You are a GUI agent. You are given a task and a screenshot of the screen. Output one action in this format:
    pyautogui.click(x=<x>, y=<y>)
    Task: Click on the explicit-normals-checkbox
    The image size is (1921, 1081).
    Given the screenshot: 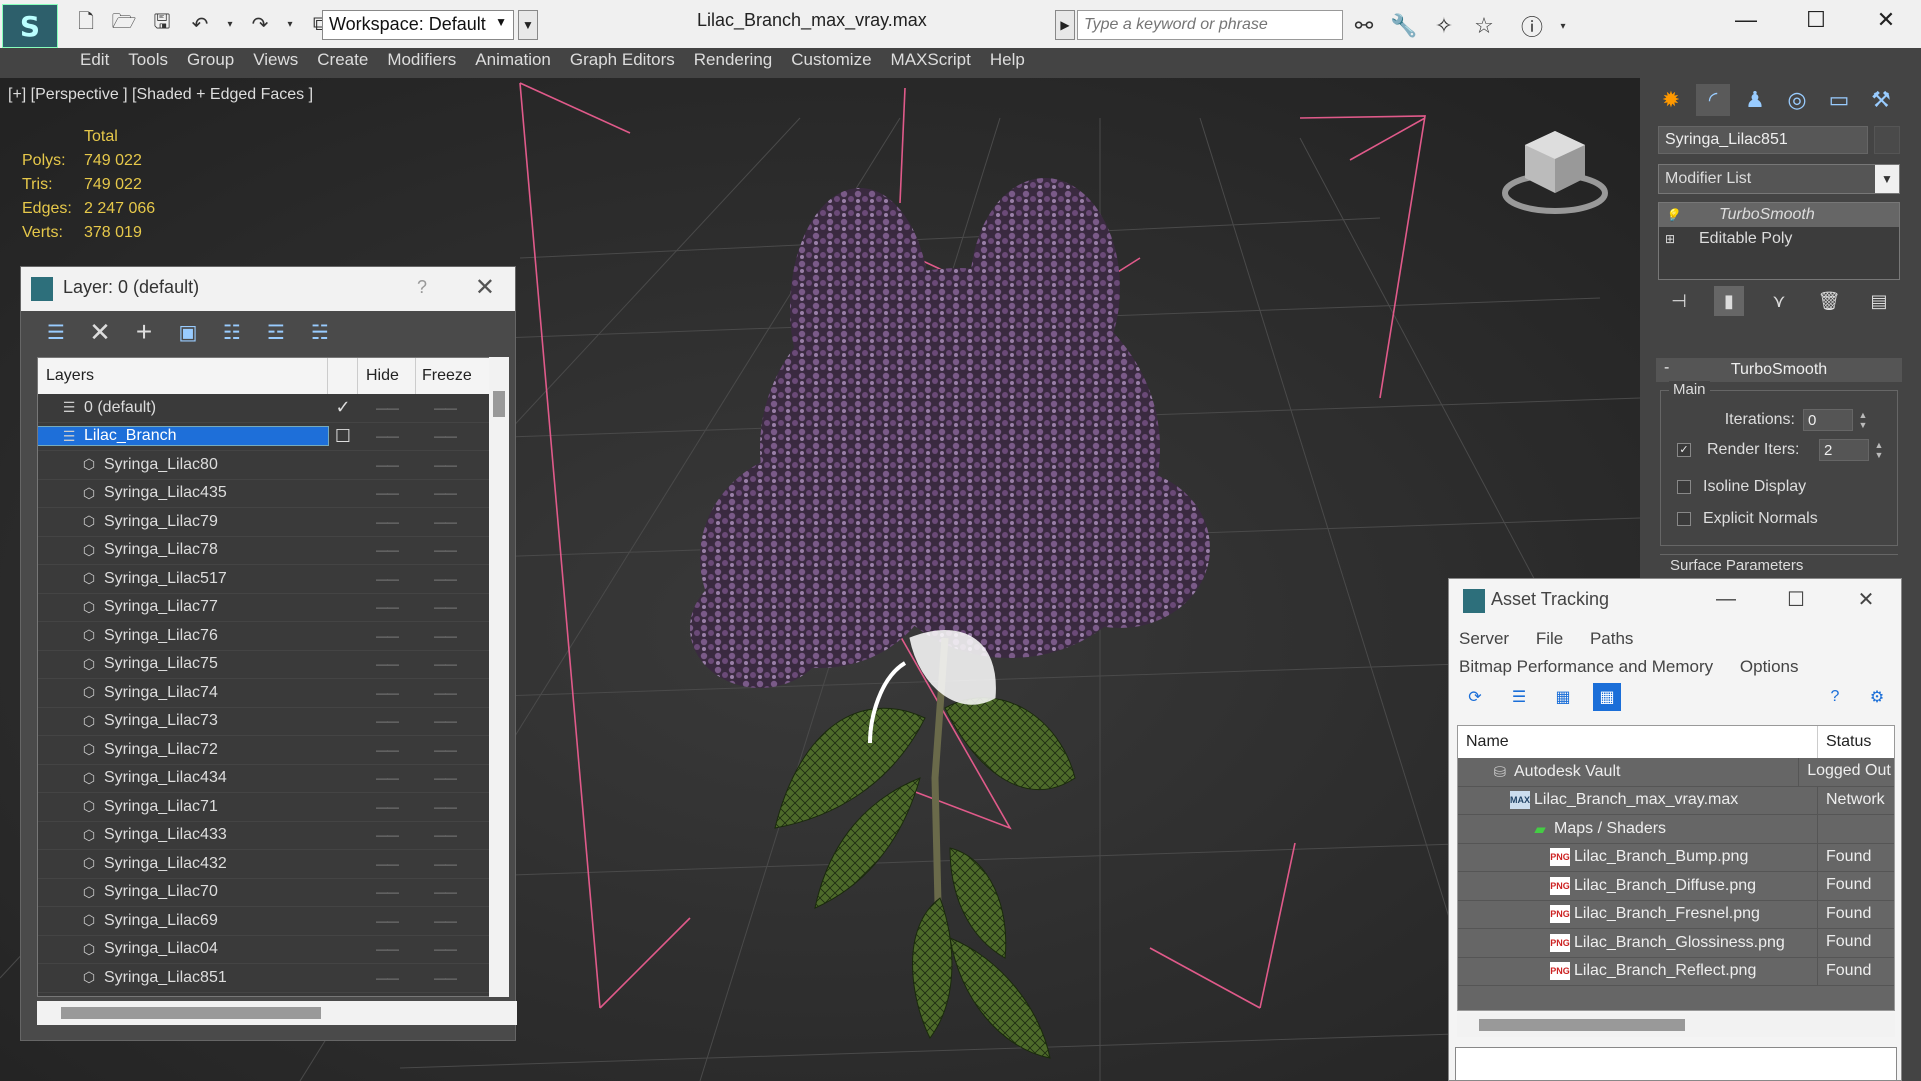 What is the action you would take?
    pyautogui.click(x=1684, y=519)
    